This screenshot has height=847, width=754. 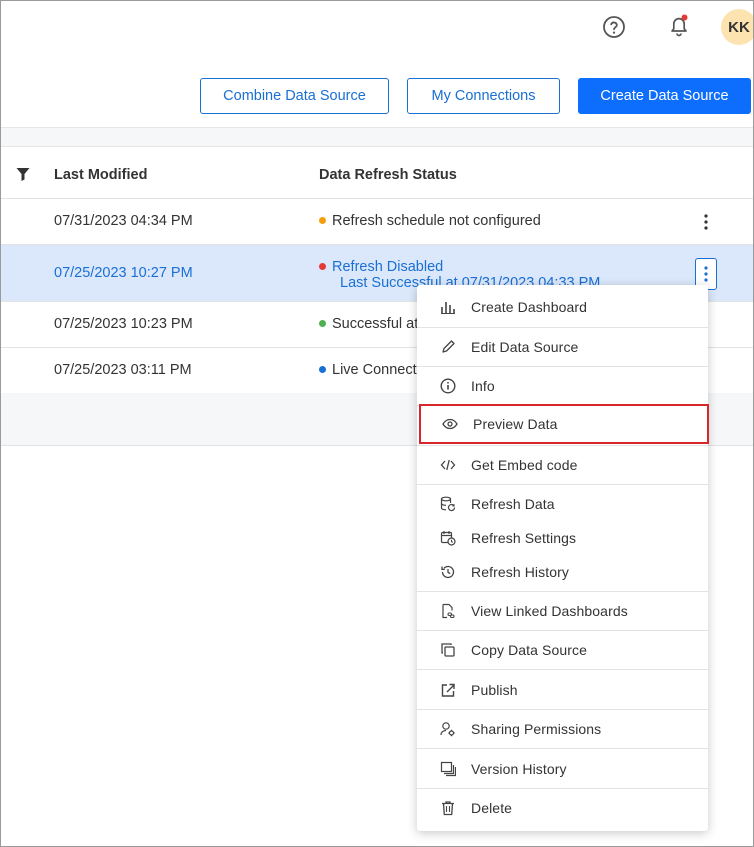 What do you see at coordinates (664, 96) in the screenshot?
I see `create-data-source-button: Create Data Source` at bounding box center [664, 96].